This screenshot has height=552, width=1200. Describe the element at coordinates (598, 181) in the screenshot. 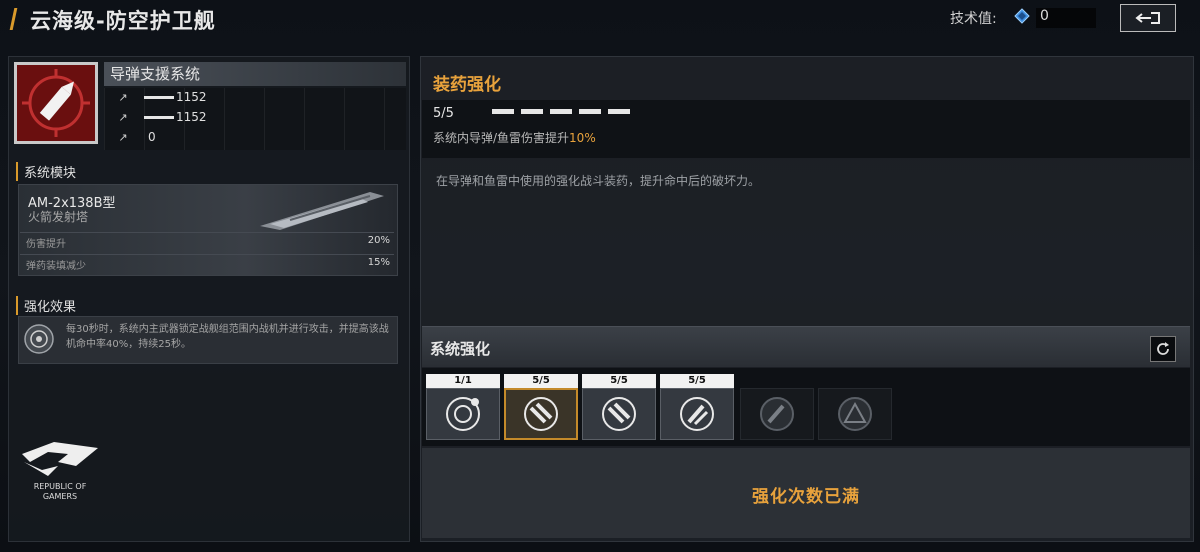

I see `upgrade-description: 在导弹和鱼雷中使用的强化战斗装药，提升命中后的破坏力。` at that location.